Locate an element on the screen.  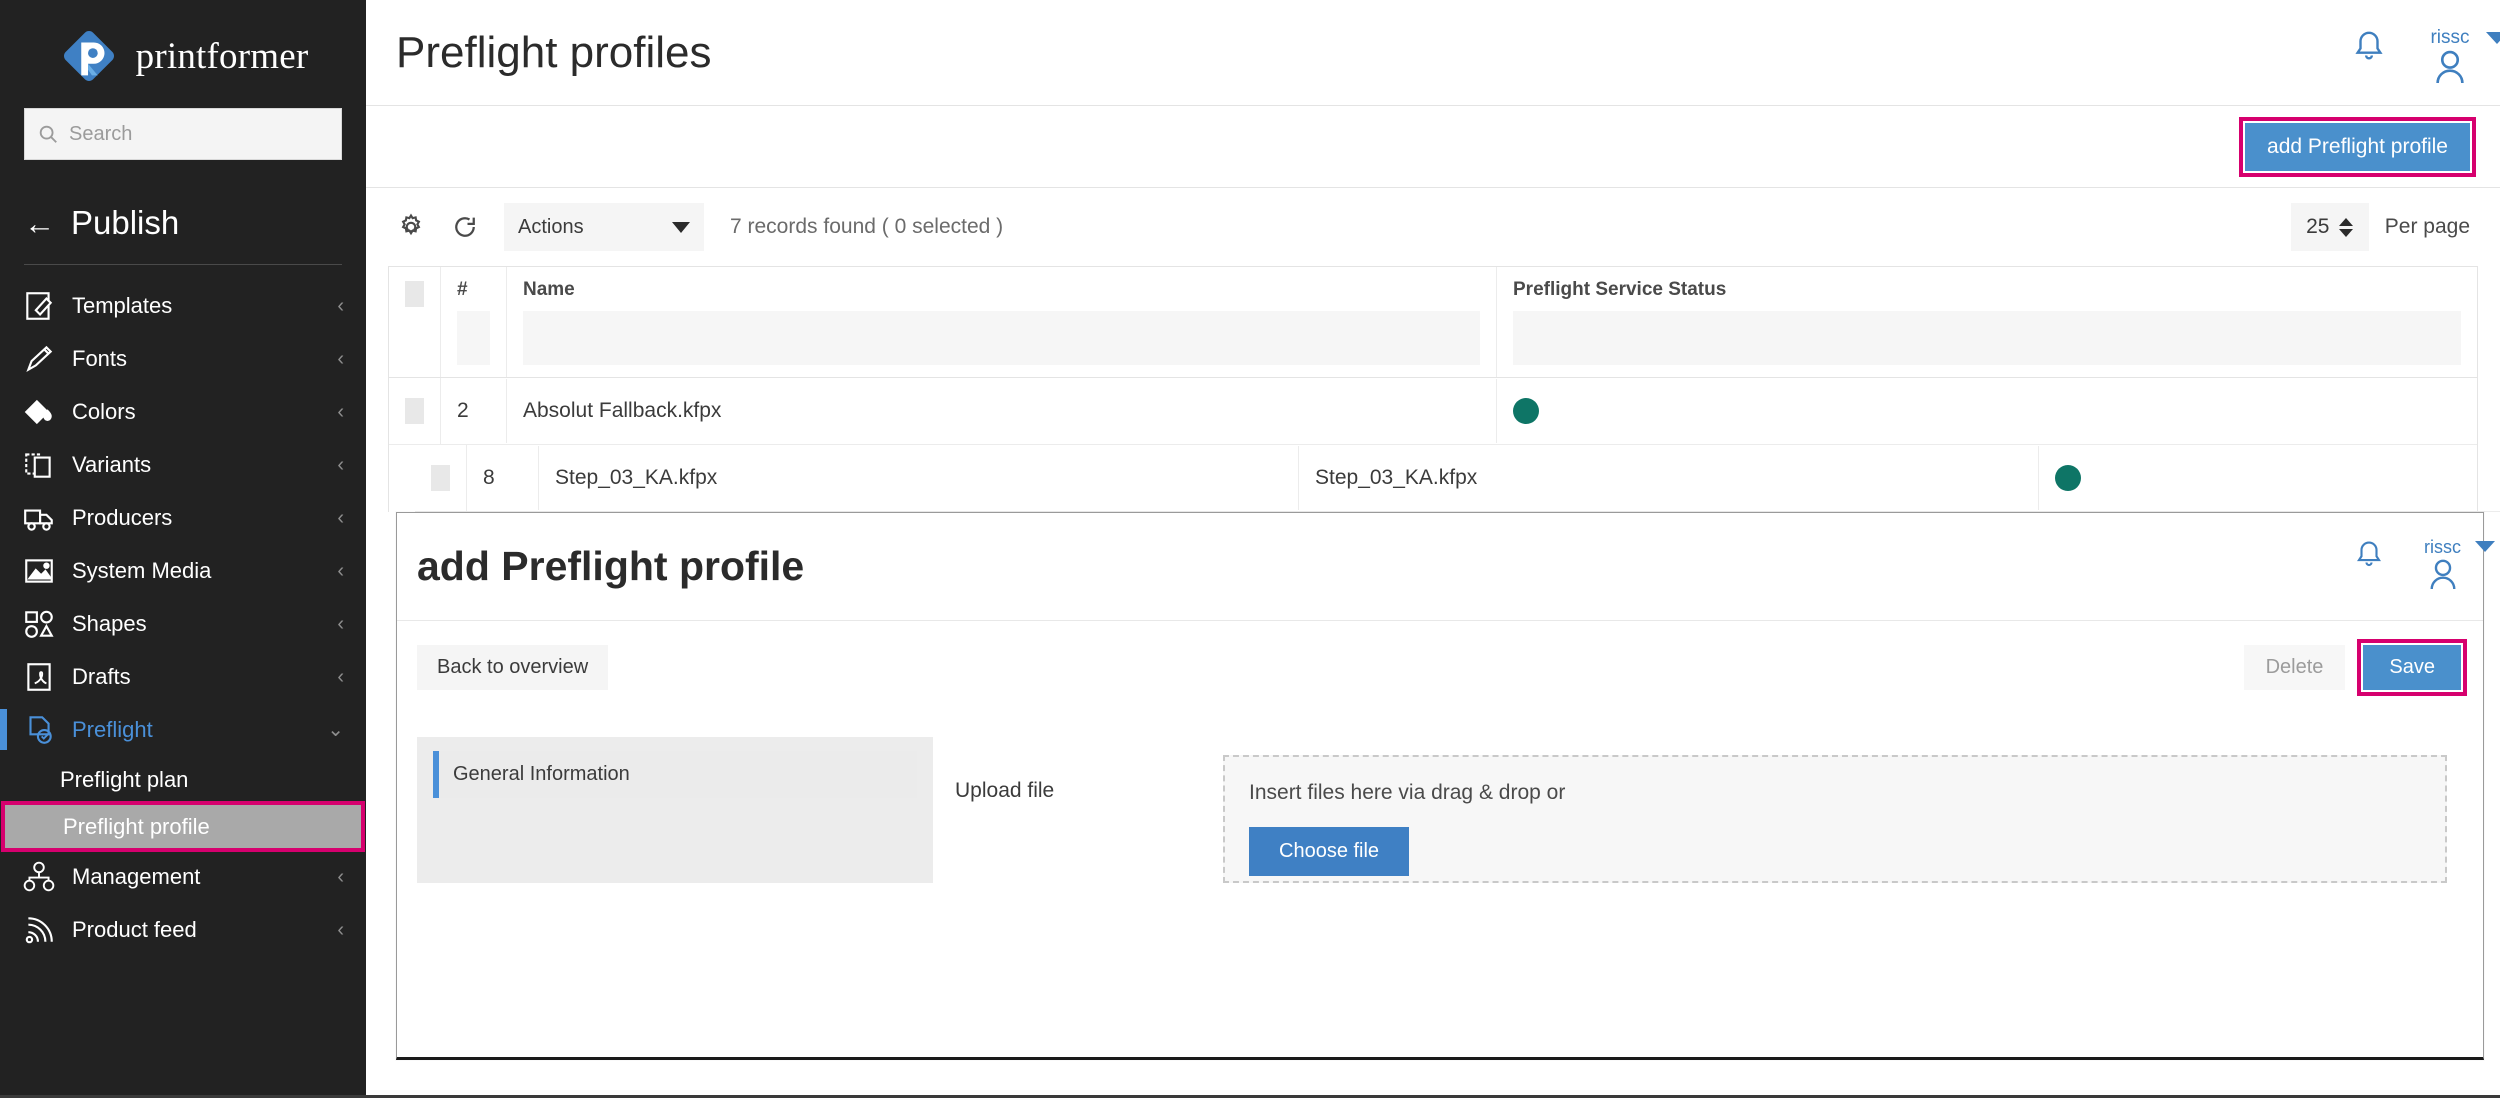
spinner-updown-icon is located at coordinates (2346, 227).